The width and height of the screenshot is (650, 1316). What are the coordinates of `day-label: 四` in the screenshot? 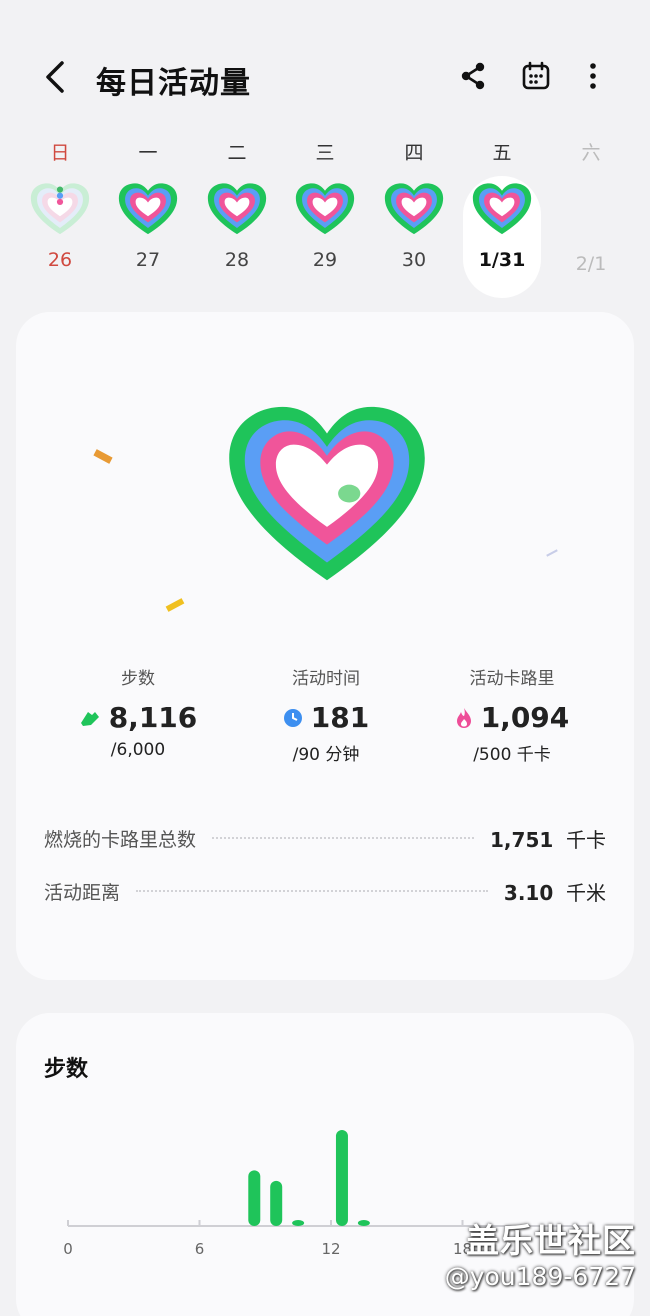 It's located at (414, 153).